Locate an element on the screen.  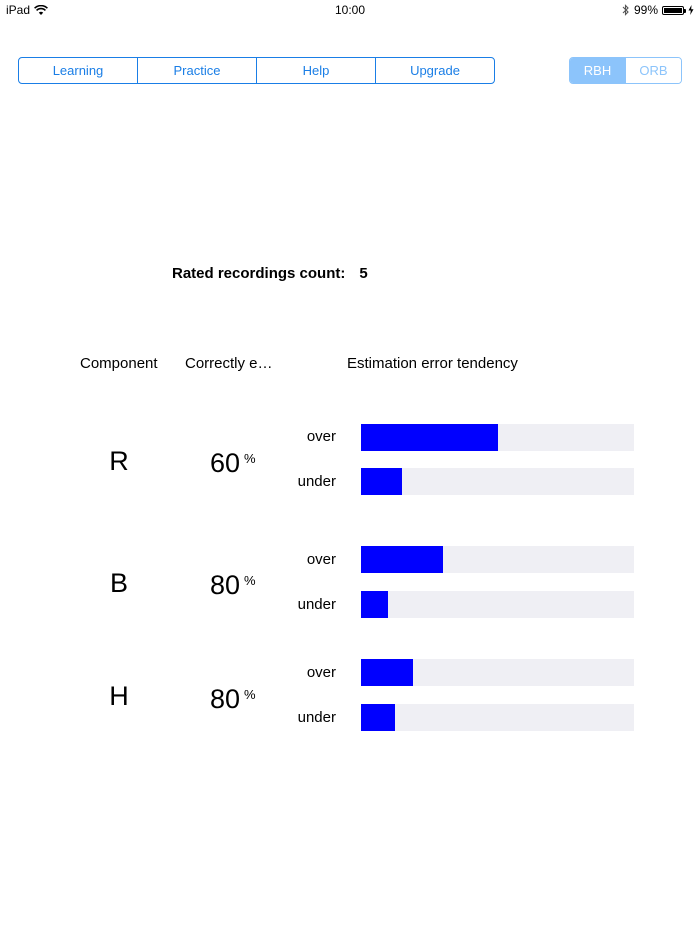
bluetooth-icon is located at coordinates (625, 10).